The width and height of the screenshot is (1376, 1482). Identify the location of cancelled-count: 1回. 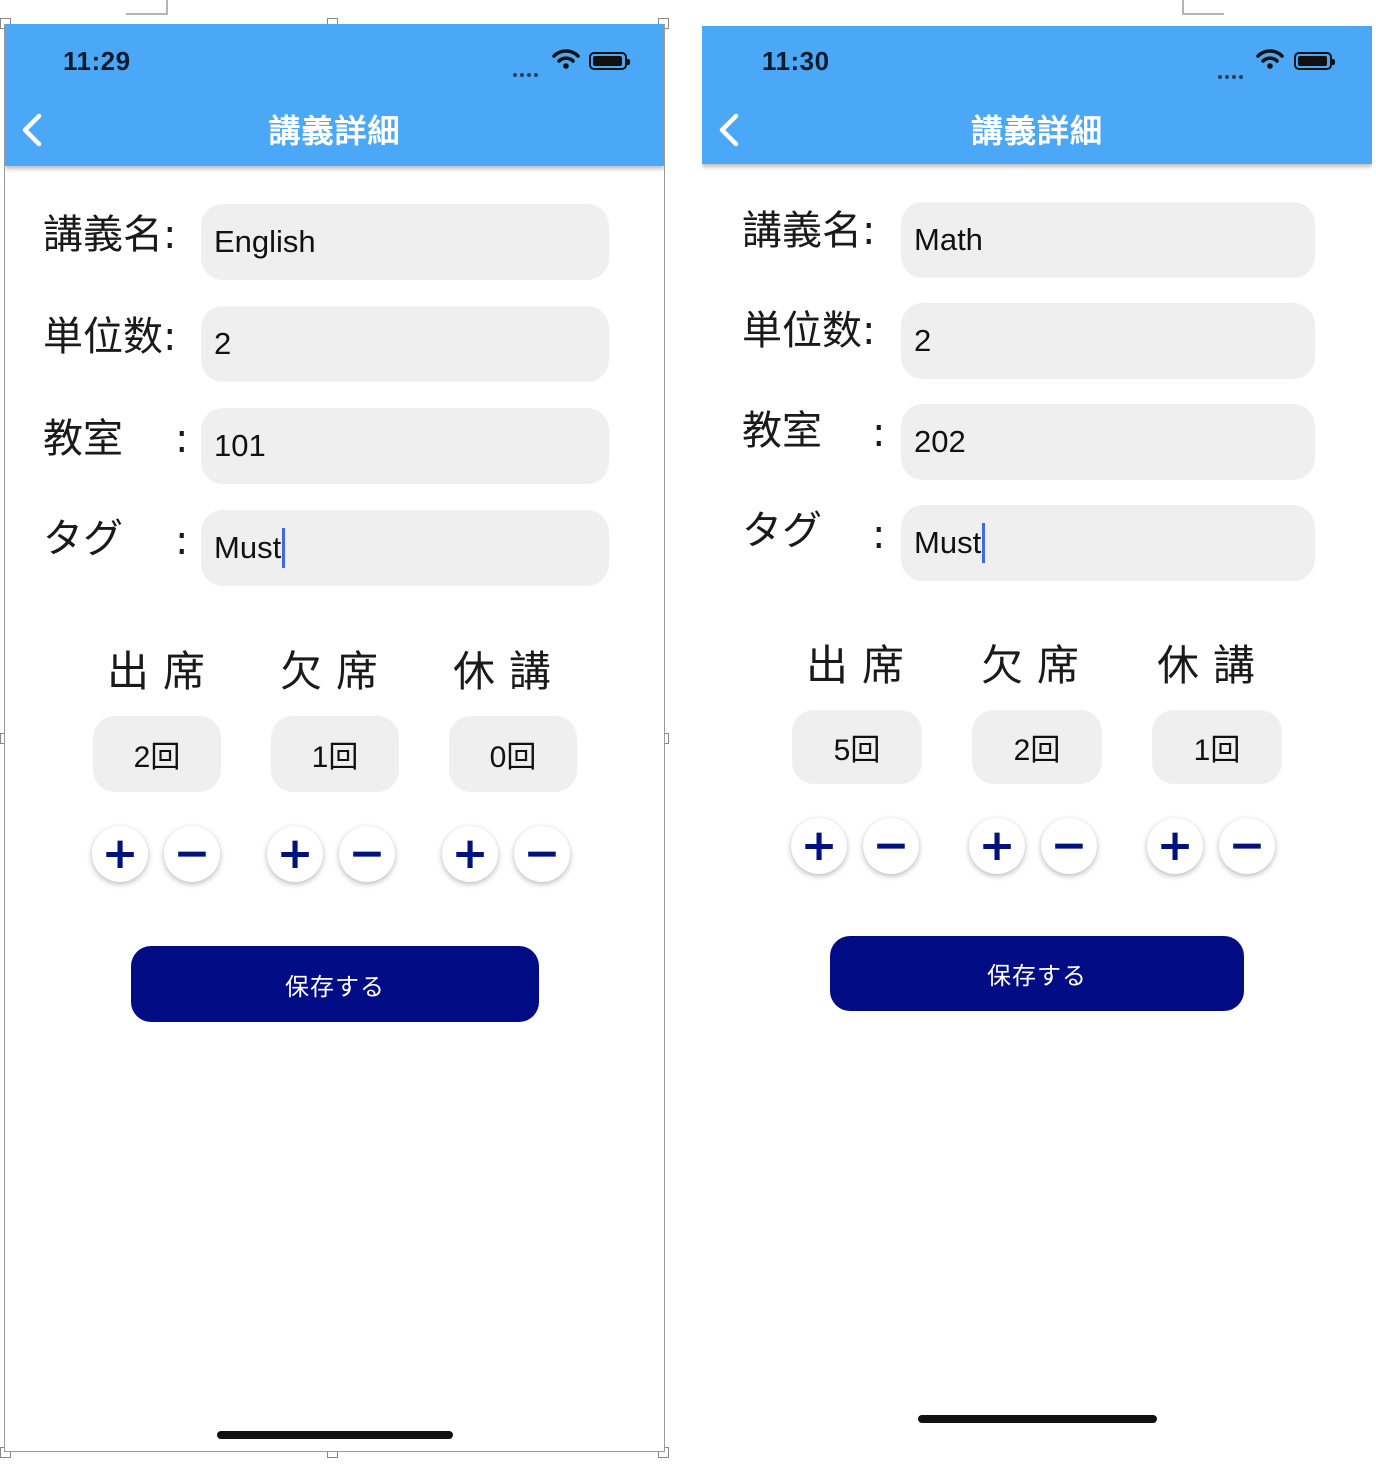
(1217, 747).